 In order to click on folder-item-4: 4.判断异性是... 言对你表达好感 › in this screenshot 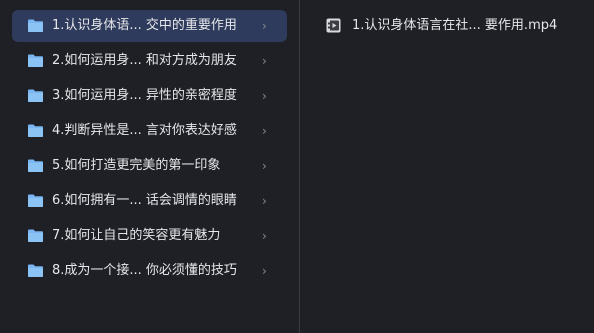, I will do `click(149, 131)`.